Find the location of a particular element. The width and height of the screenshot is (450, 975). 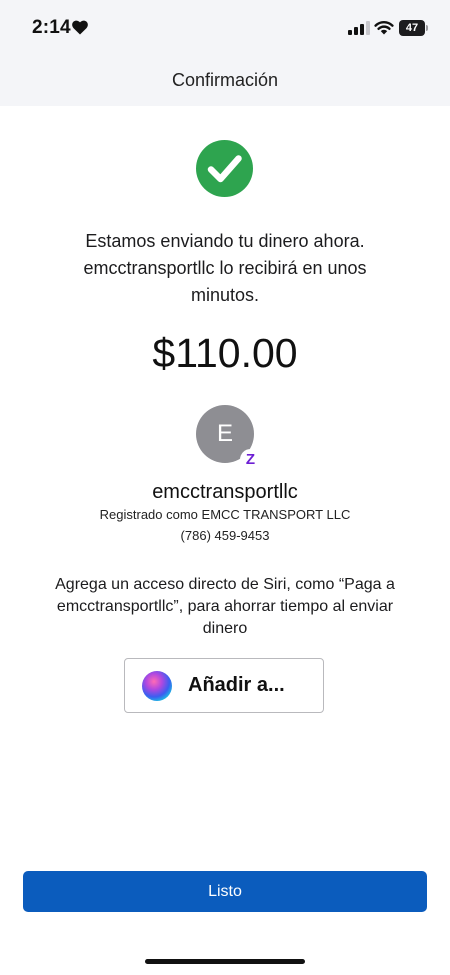

cellular-signal-icon is located at coordinates (359, 28).